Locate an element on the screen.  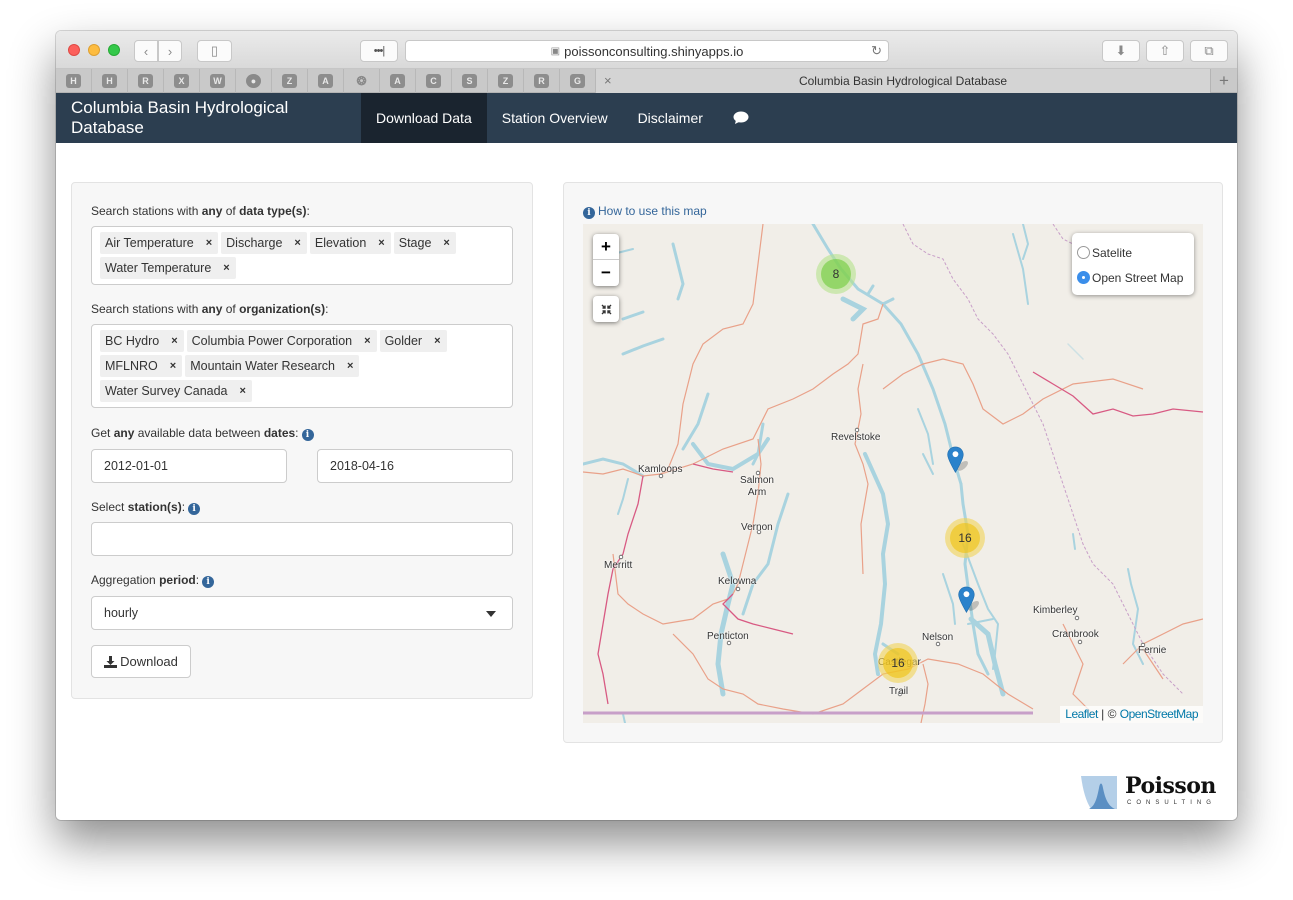
station-cluster: 8 is located at coordinates (836, 274).